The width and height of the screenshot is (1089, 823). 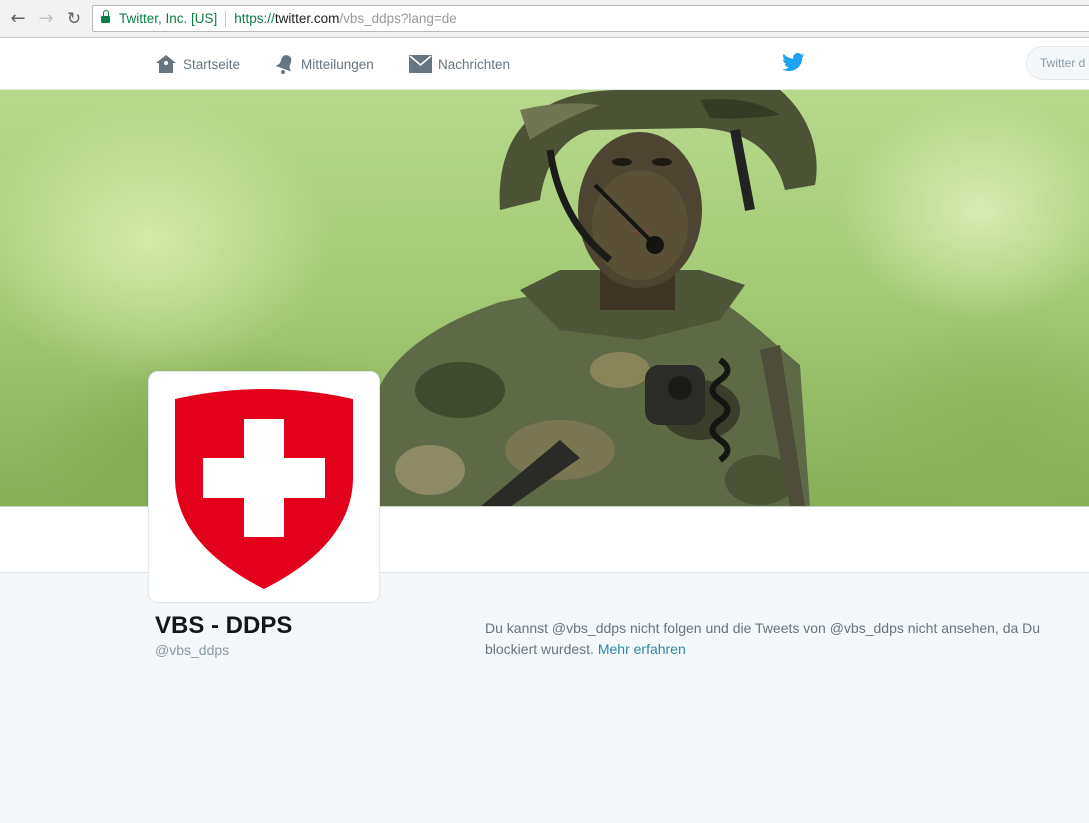 I want to click on reload-icon: ↻, so click(x=74, y=19).